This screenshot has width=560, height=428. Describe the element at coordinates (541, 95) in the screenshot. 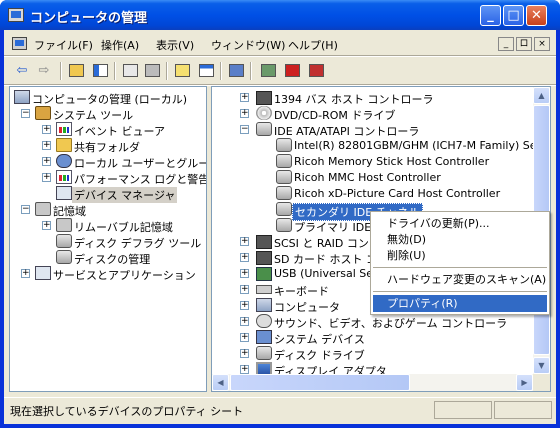

I see `scroll-up-button: ▲` at that location.